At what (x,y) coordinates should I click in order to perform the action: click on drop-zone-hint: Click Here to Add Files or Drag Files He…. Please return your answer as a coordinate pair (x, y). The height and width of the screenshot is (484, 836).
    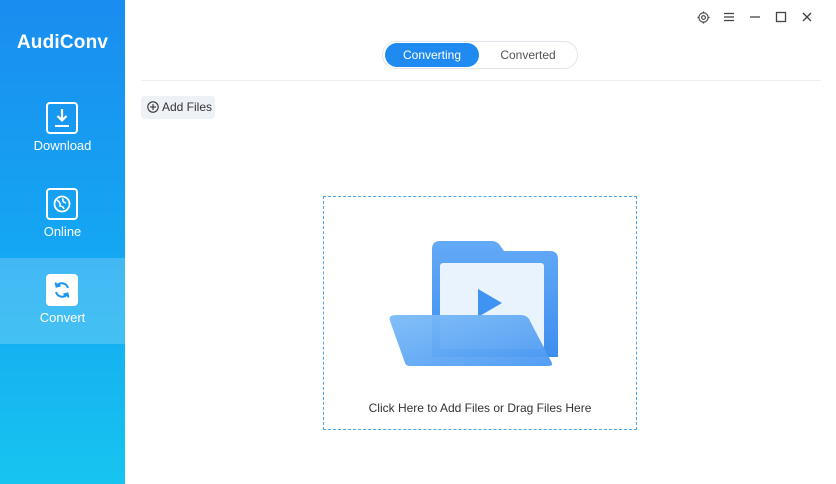
    Looking at the image, I should click on (480, 408).